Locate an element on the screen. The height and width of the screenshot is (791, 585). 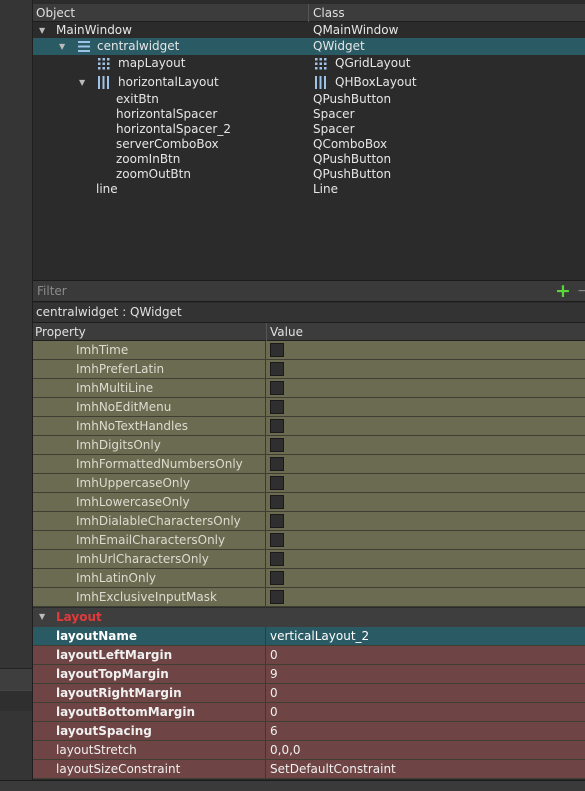
bottom-scrollbar is located at coordinates (292, 785).